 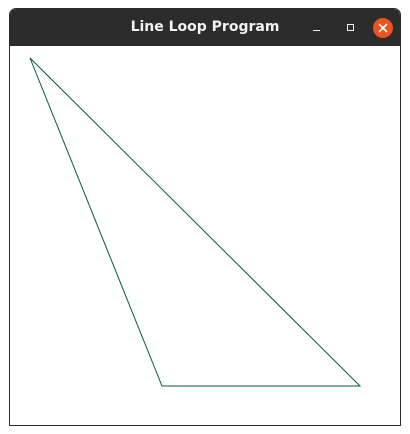 I want to click on close-icon, so click(x=383, y=28).